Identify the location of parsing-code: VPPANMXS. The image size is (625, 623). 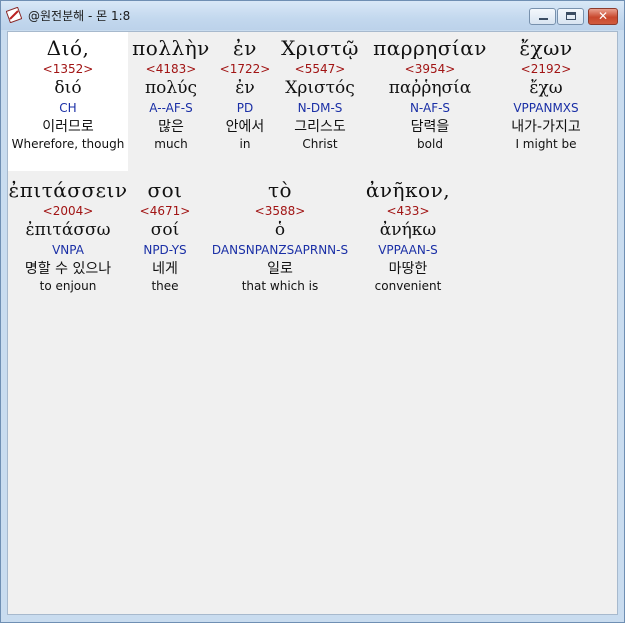
(546, 108).